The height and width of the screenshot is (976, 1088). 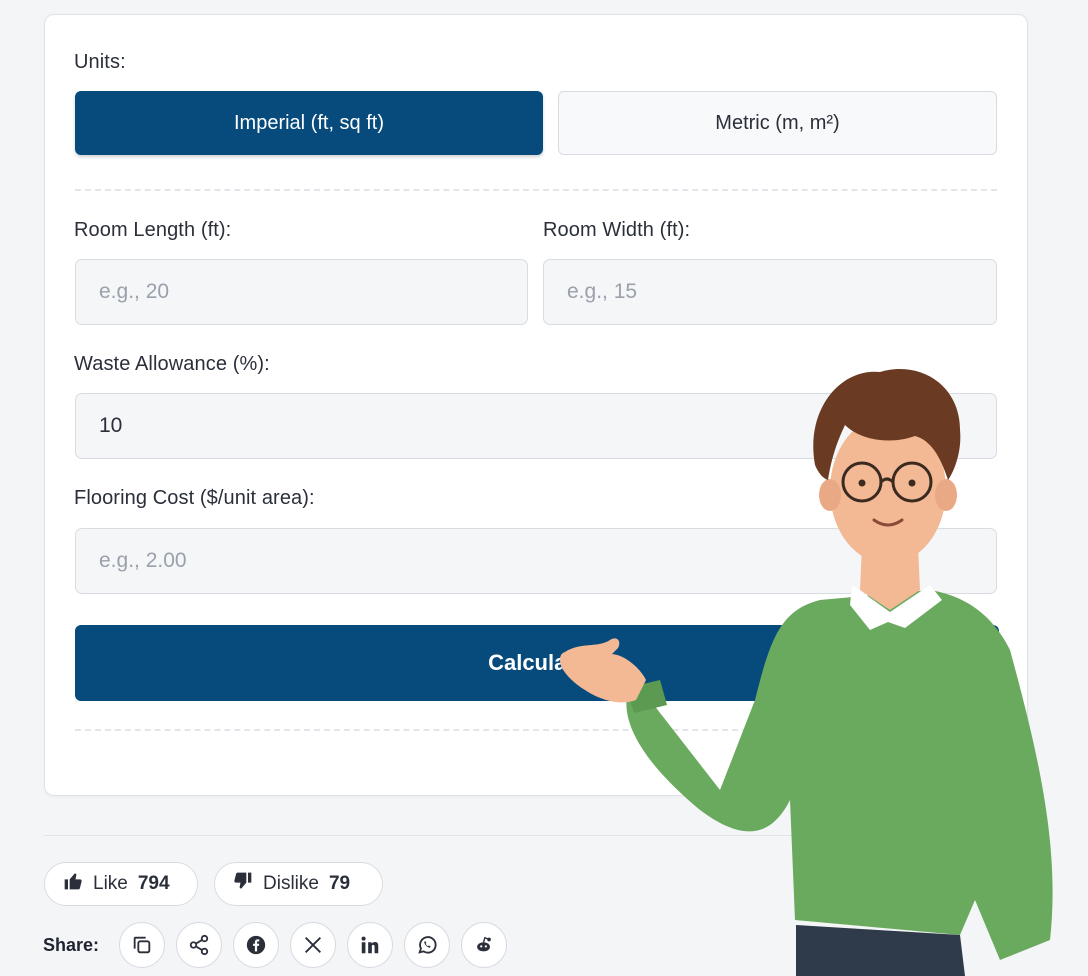 I want to click on dislike-count: 79, so click(x=339, y=883).